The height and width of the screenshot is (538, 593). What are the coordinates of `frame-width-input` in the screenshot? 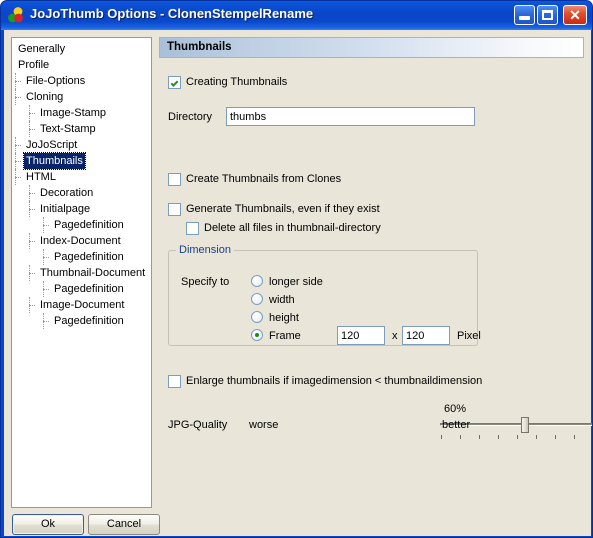 It's located at (361, 335).